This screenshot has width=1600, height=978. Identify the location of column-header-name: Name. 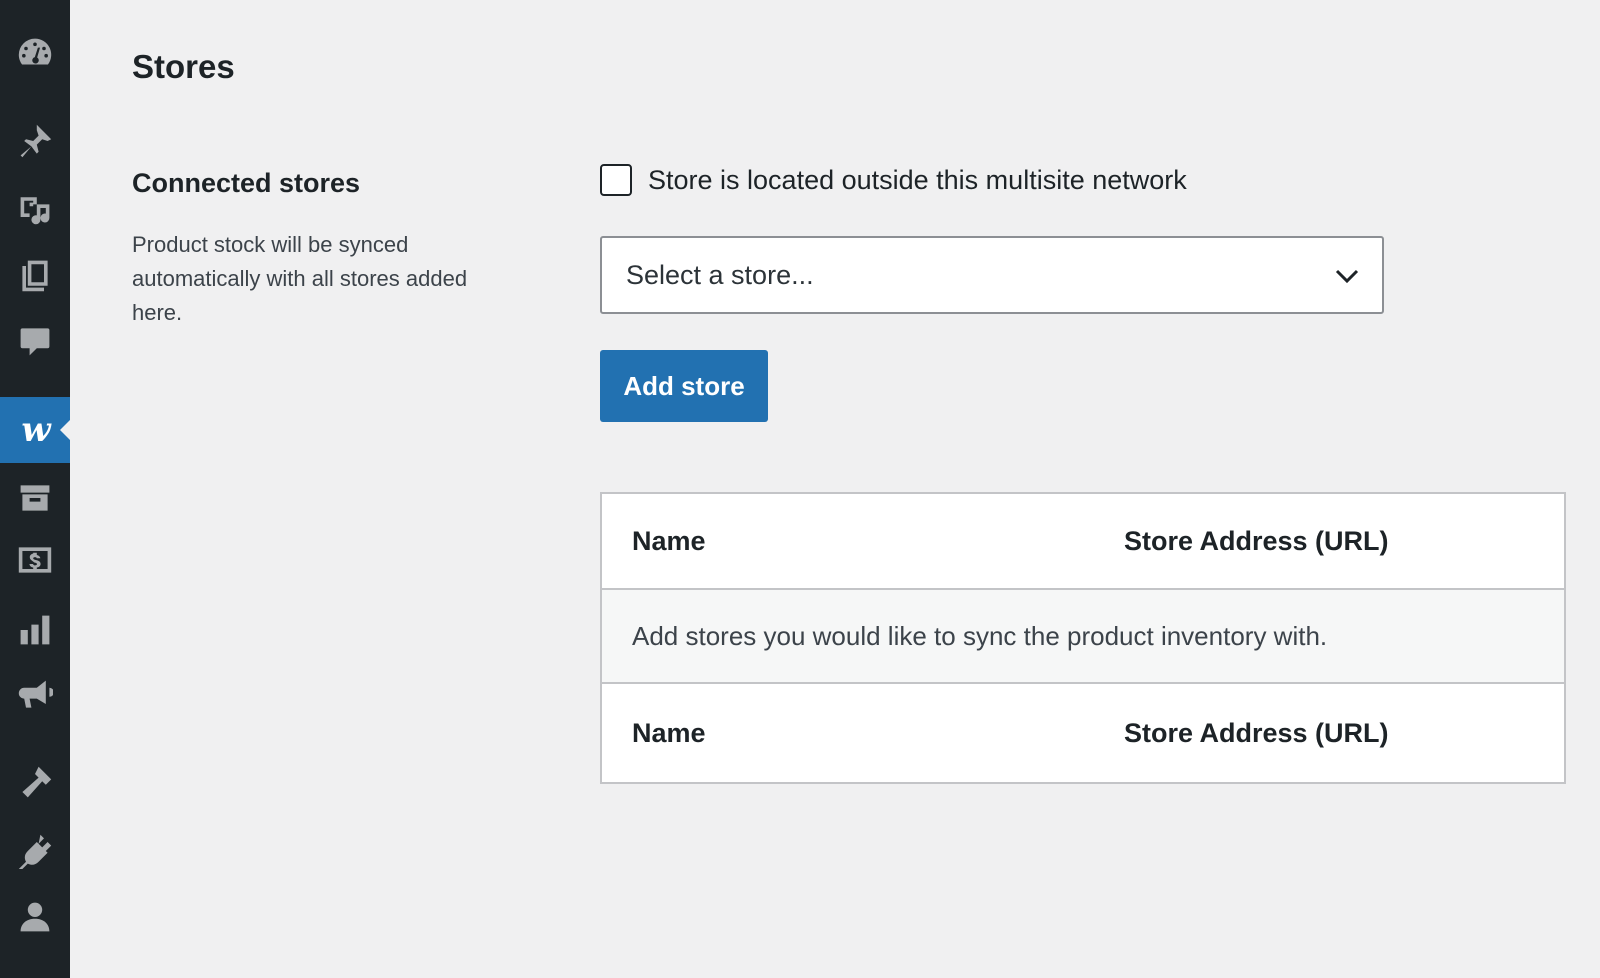
(669, 541).